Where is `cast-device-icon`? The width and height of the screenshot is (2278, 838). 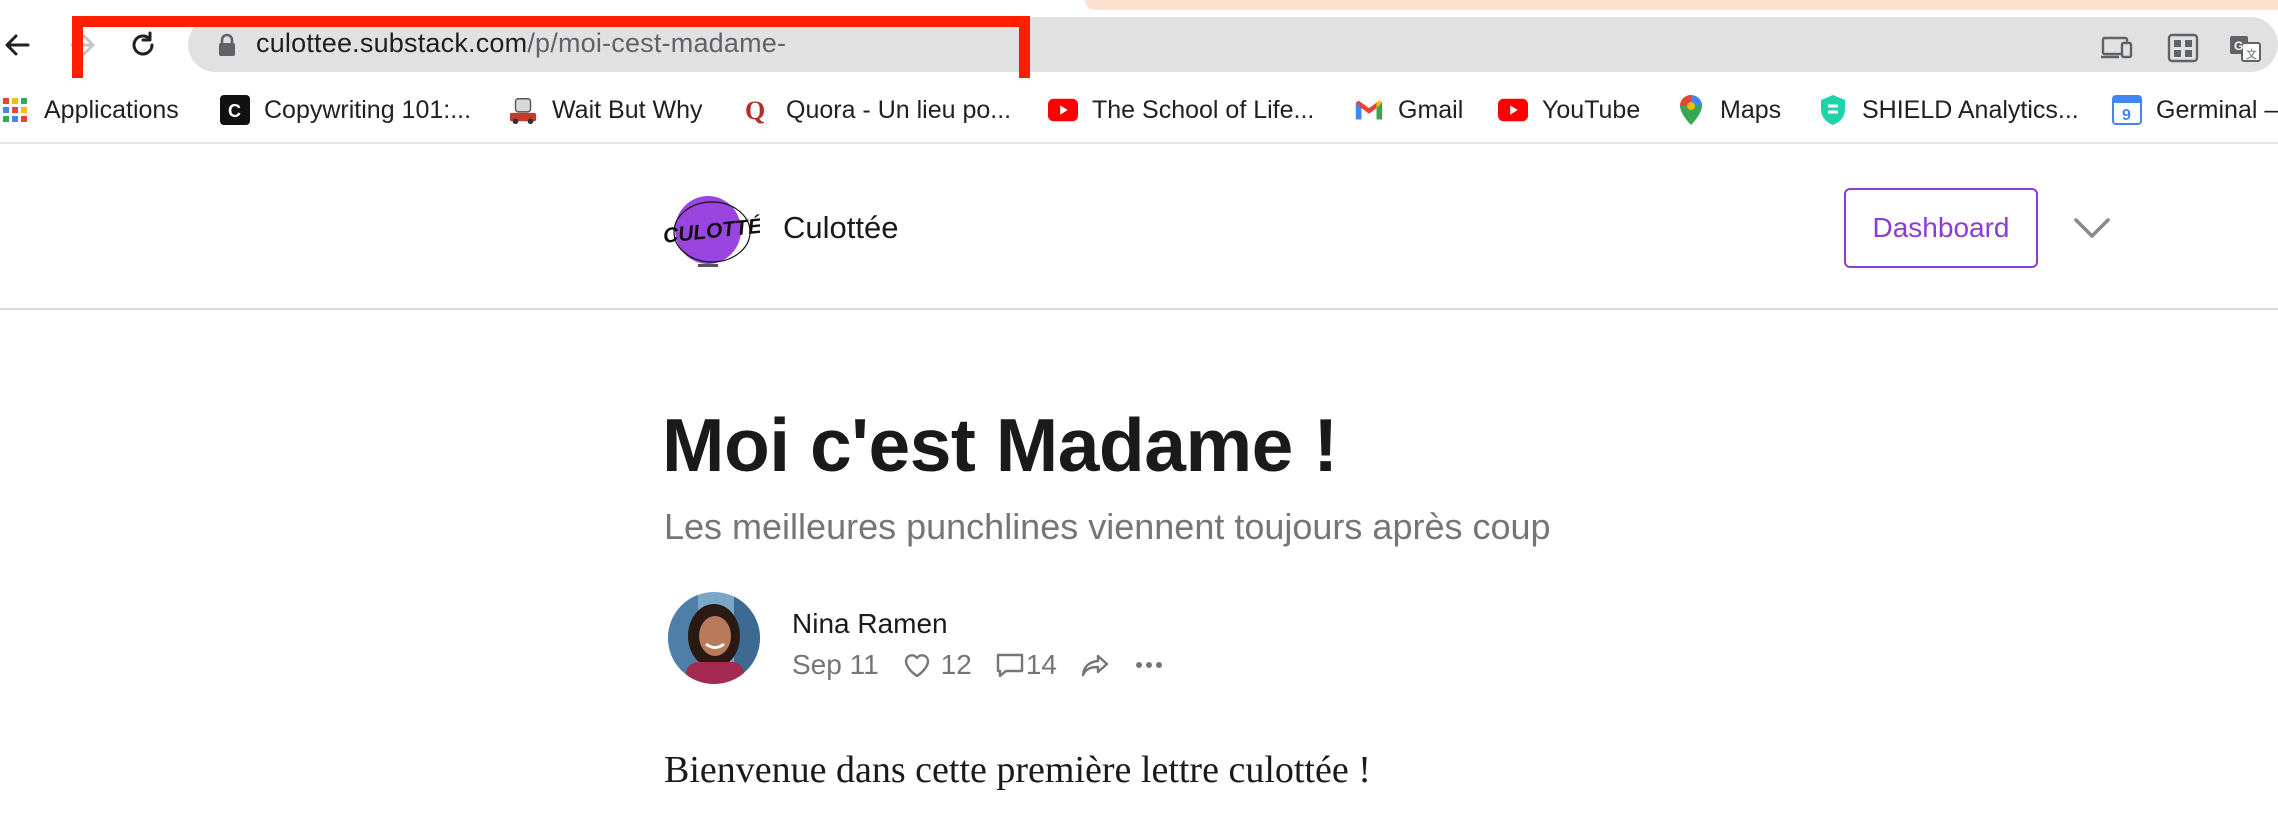
cast-device-icon is located at coordinates (2117, 48).